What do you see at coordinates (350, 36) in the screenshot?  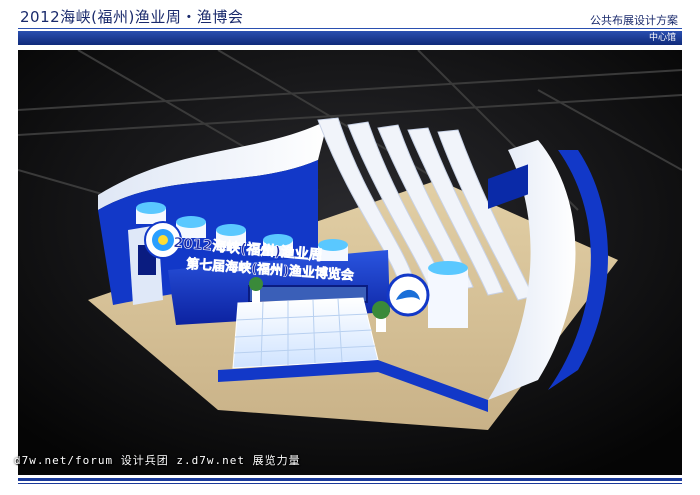 I see `header-bar: 中心馆` at bounding box center [350, 36].